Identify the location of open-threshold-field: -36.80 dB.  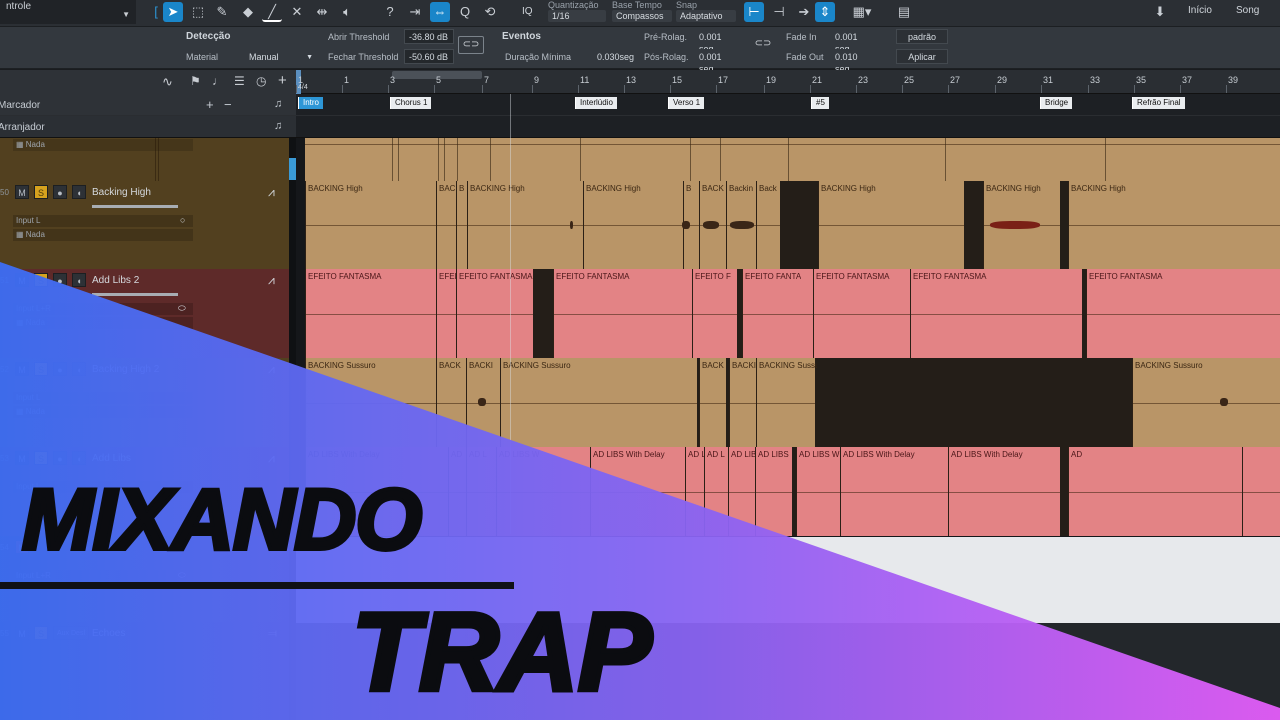
(429, 36).